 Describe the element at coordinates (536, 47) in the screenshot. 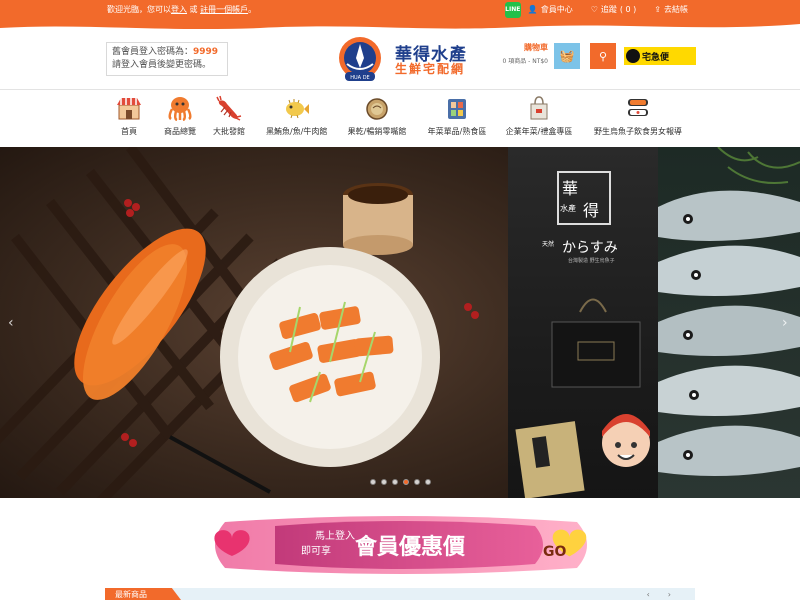

I see `cart-label: 購物車` at that location.